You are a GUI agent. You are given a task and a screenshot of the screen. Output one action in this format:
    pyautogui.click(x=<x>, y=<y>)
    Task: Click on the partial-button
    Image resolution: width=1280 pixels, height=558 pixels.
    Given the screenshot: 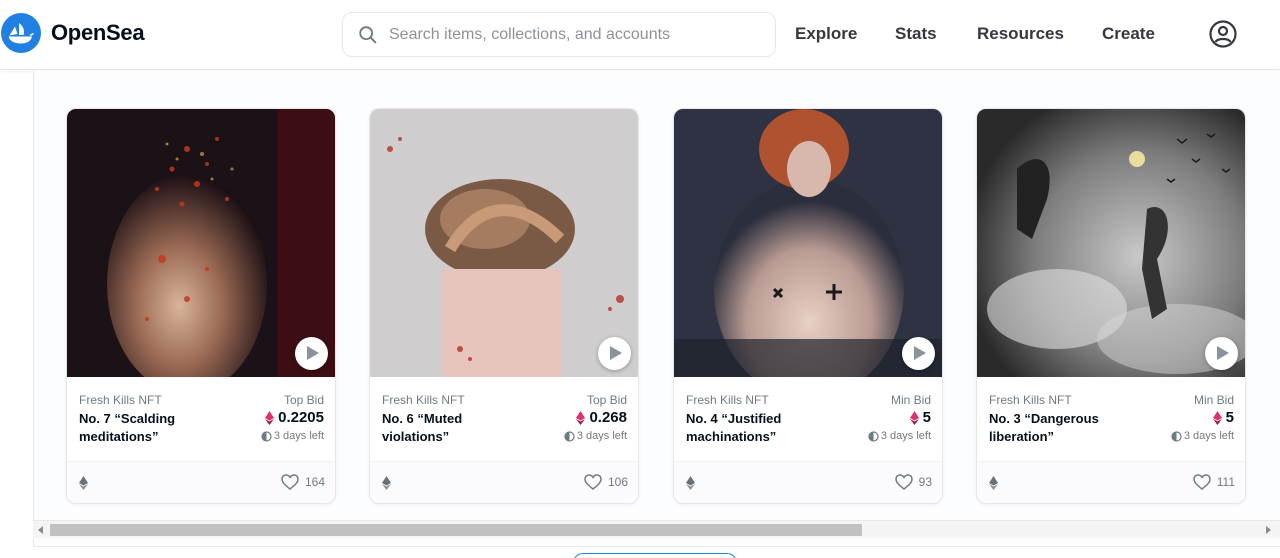 What is the action you would take?
    pyautogui.click(x=655, y=555)
    